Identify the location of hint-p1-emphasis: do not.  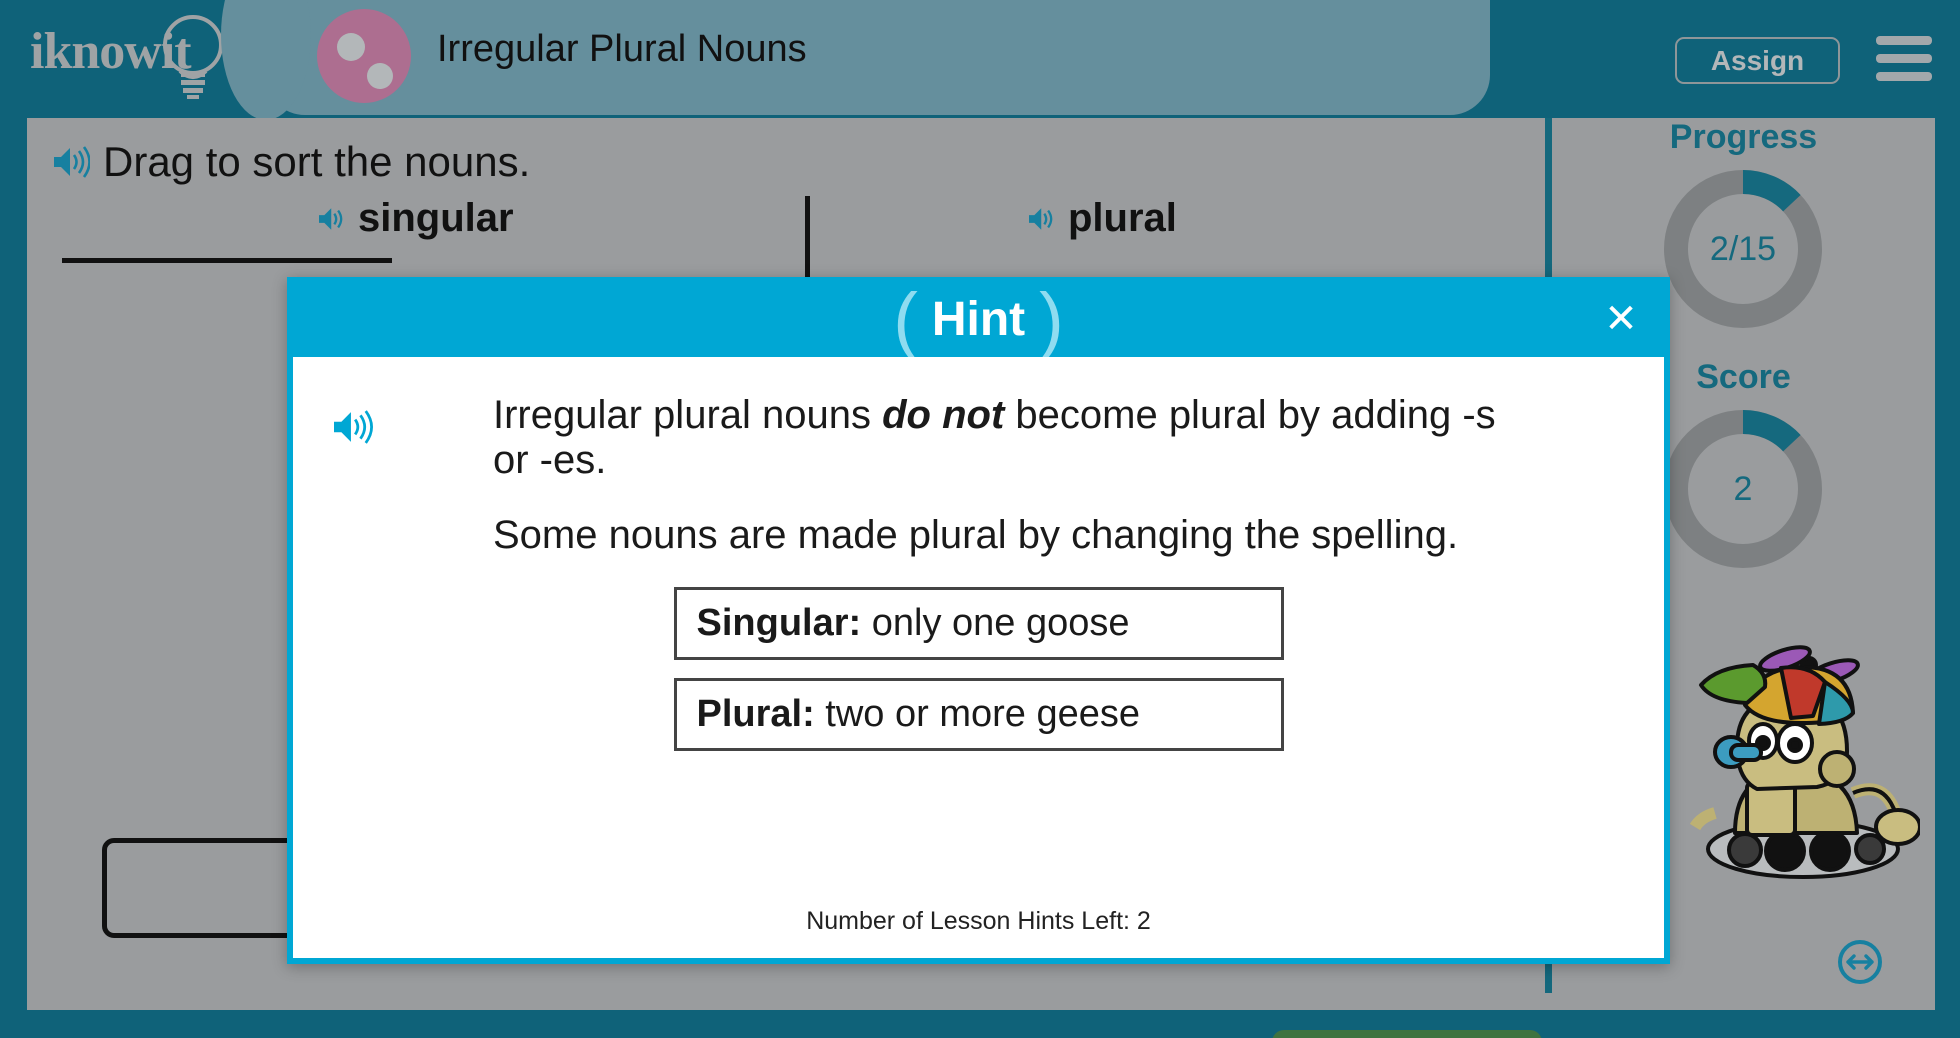
(943, 415).